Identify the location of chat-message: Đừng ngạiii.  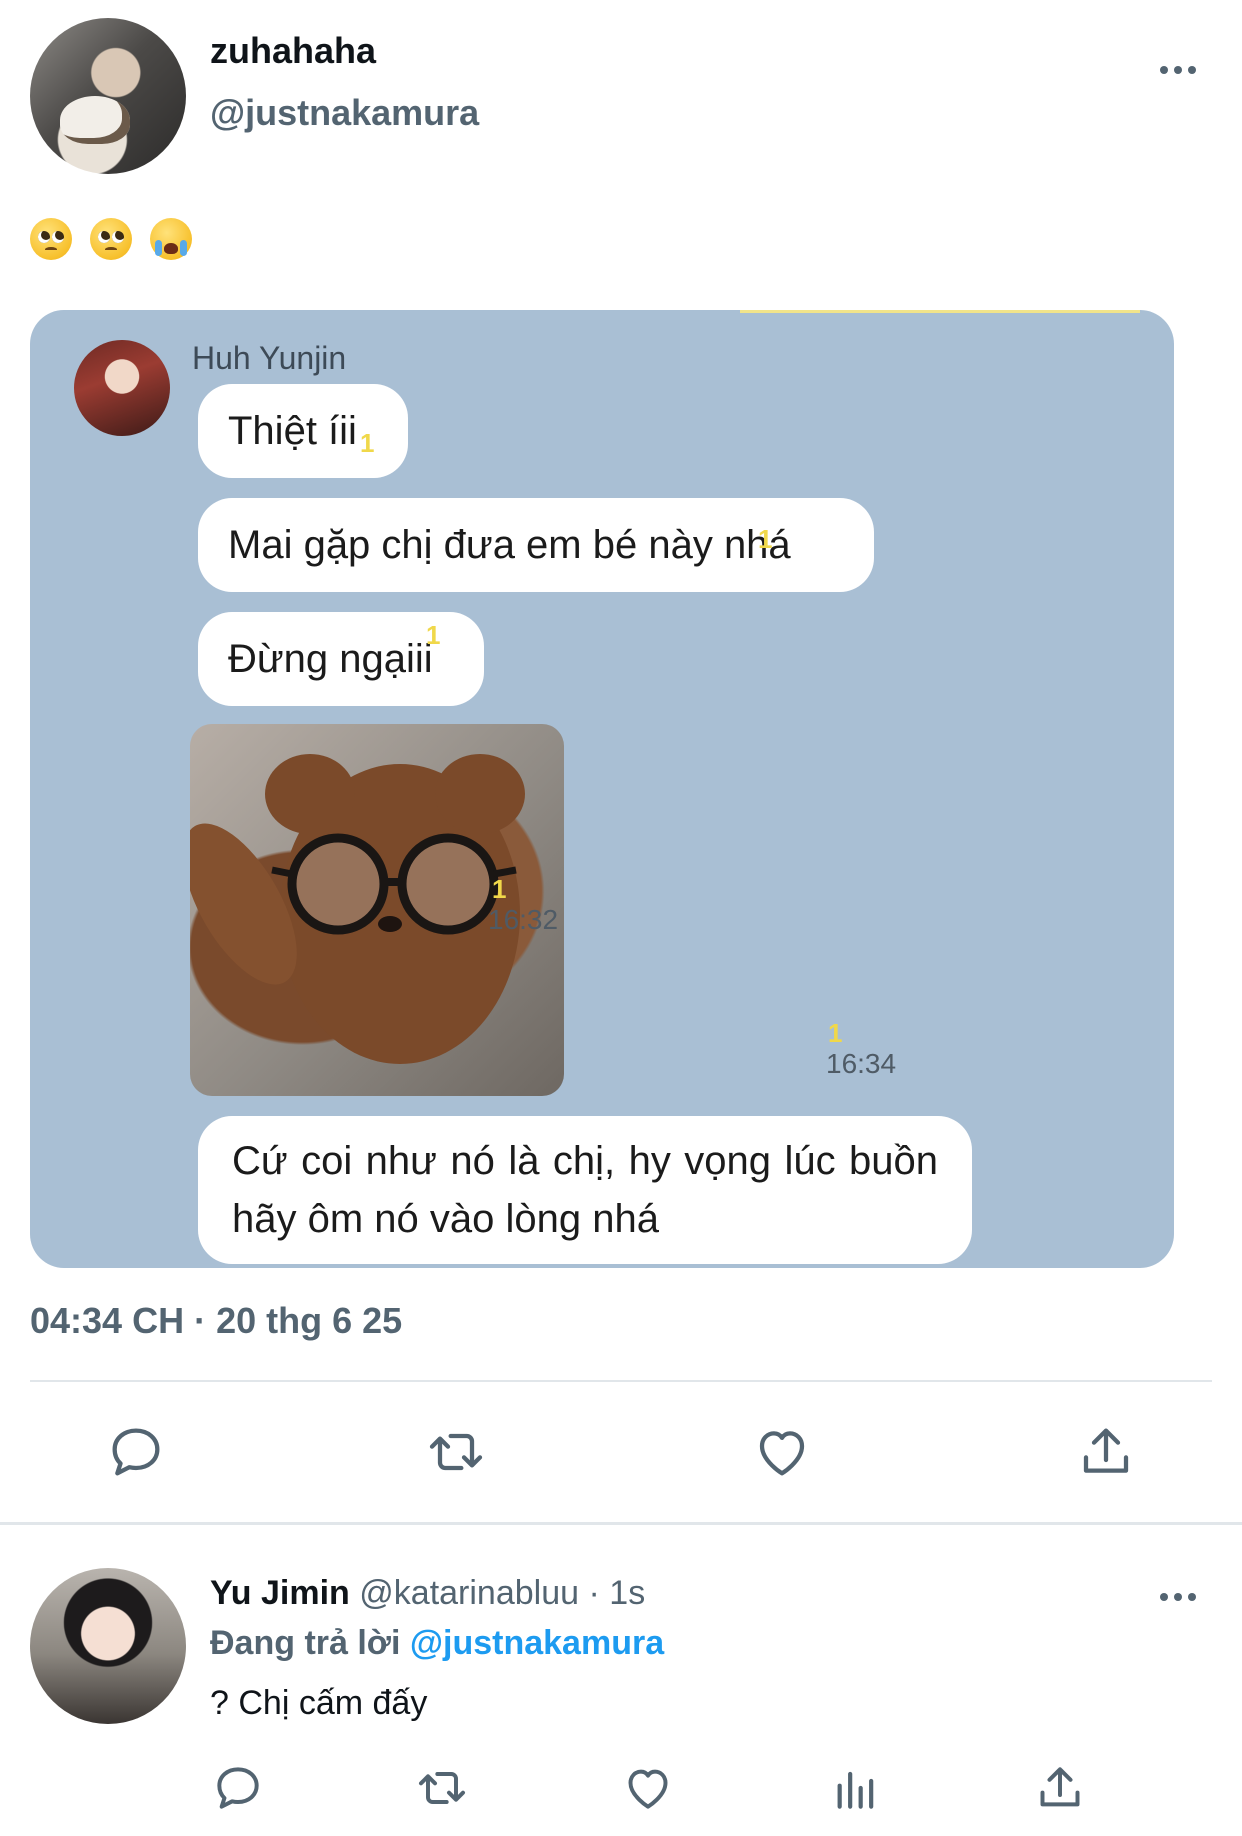
(341, 659).